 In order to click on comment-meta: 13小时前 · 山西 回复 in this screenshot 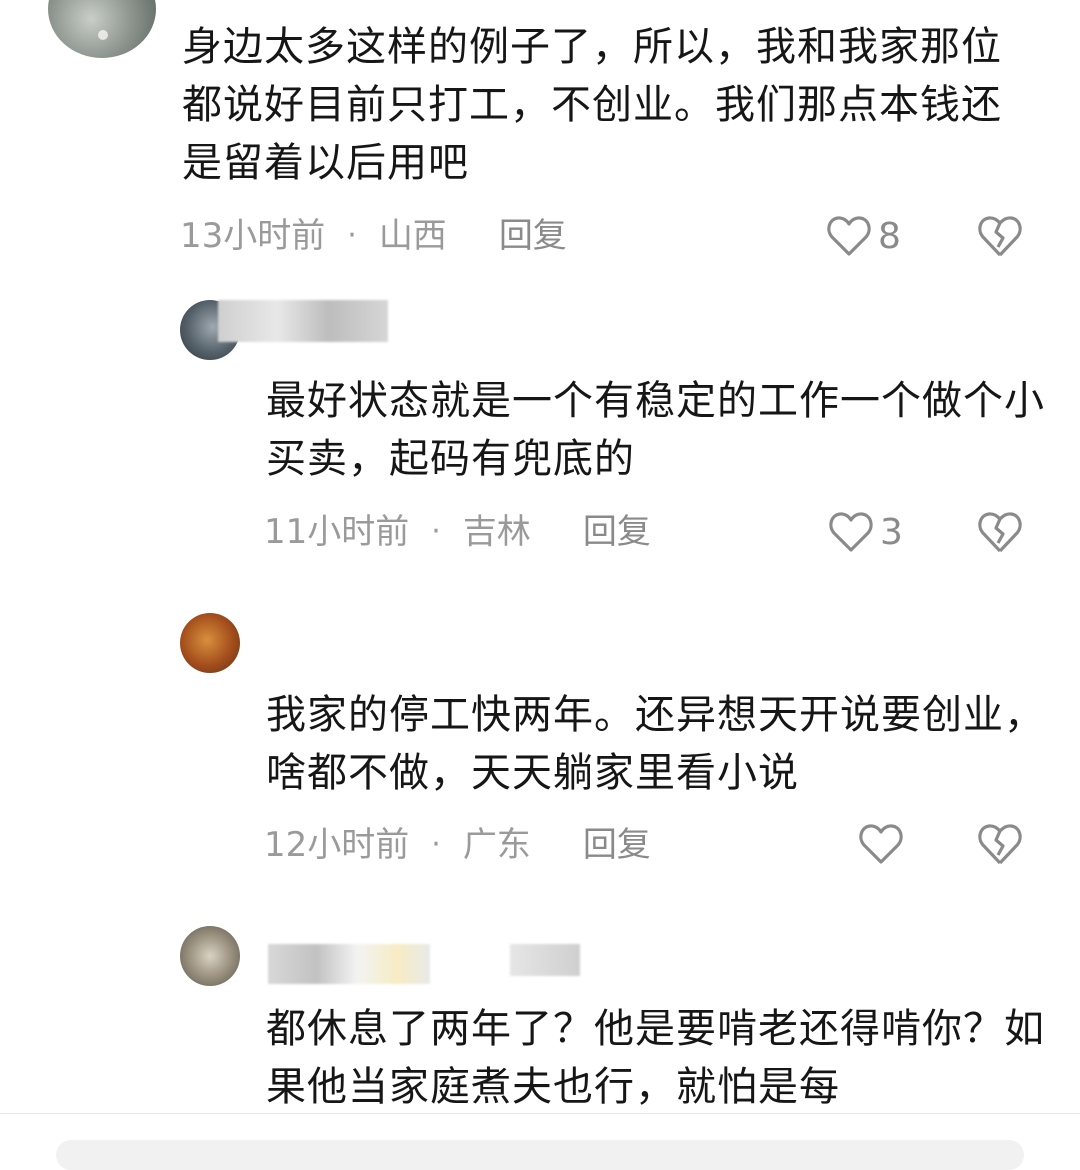, I will do `click(373, 236)`.